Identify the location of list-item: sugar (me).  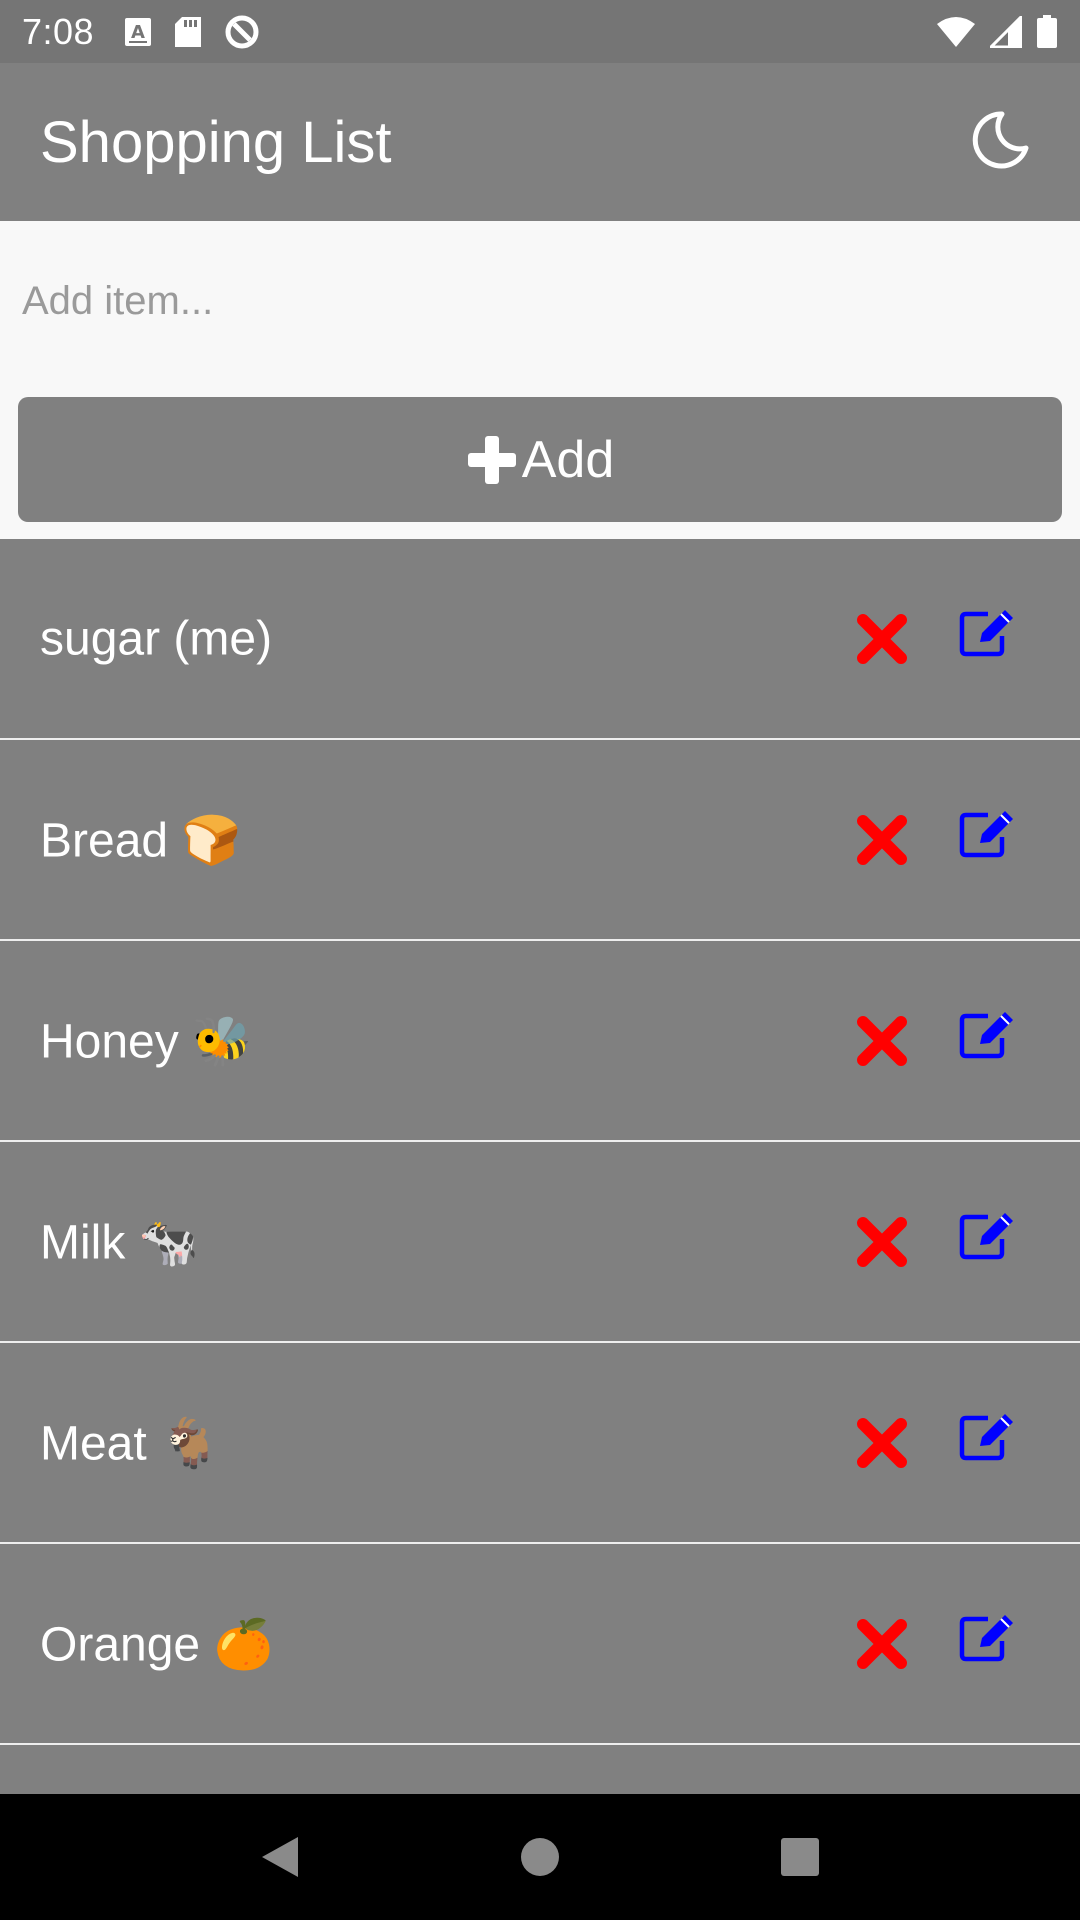
(540, 639).